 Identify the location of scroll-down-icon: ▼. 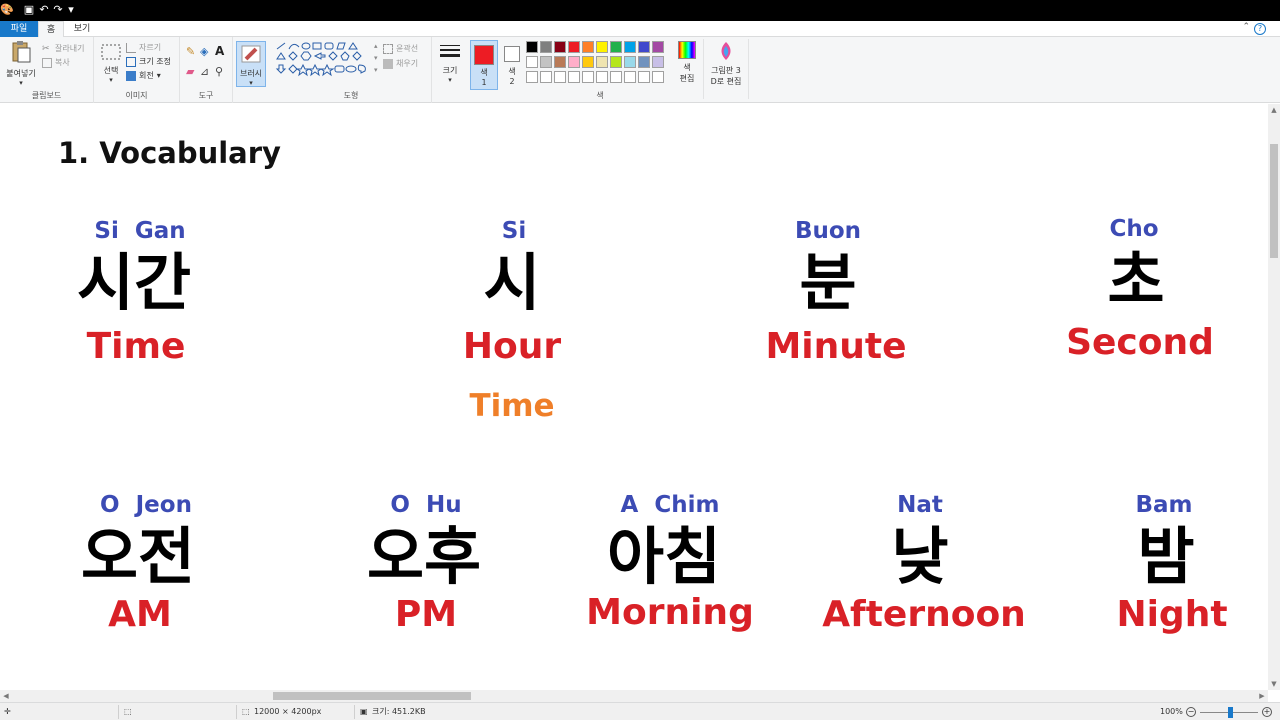
(1274, 684).